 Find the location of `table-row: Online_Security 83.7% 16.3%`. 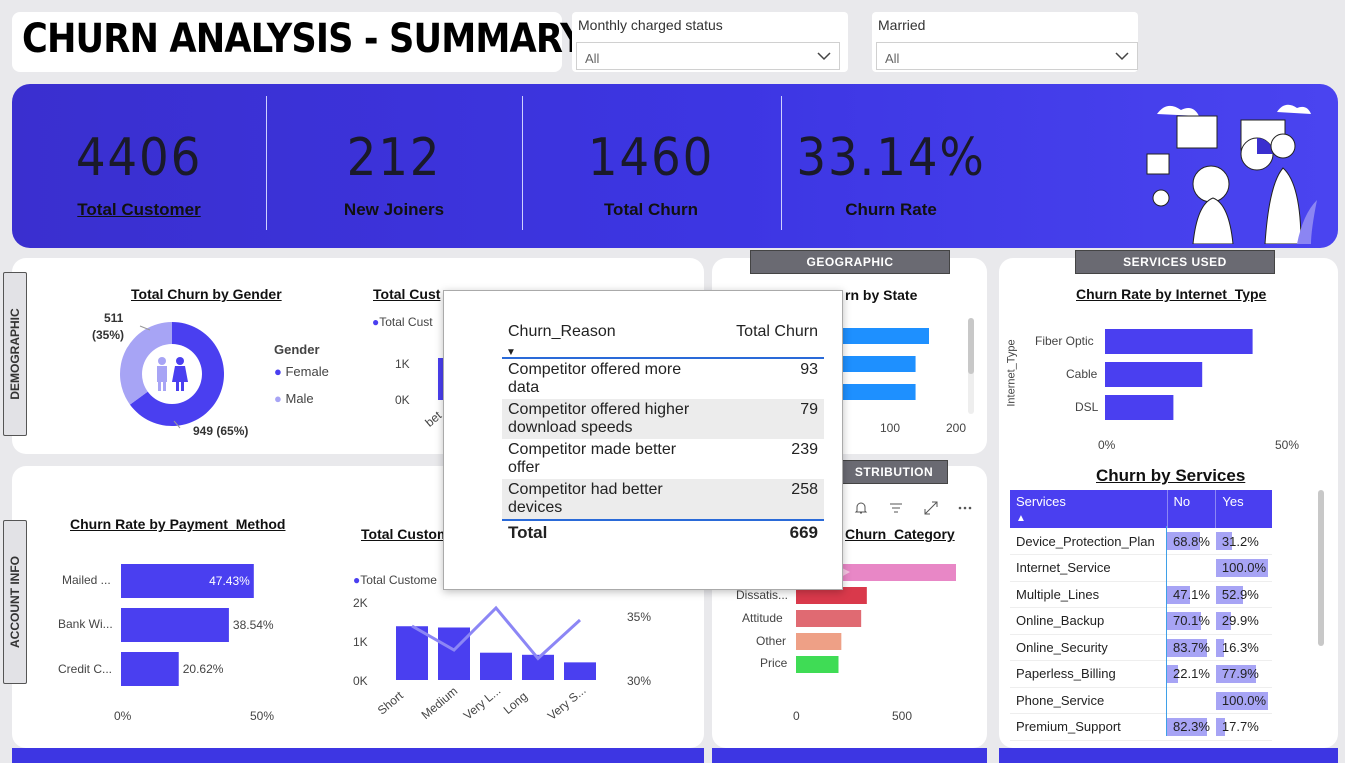

table-row: Online_Security 83.7% 16.3% is located at coordinates (1141, 647).